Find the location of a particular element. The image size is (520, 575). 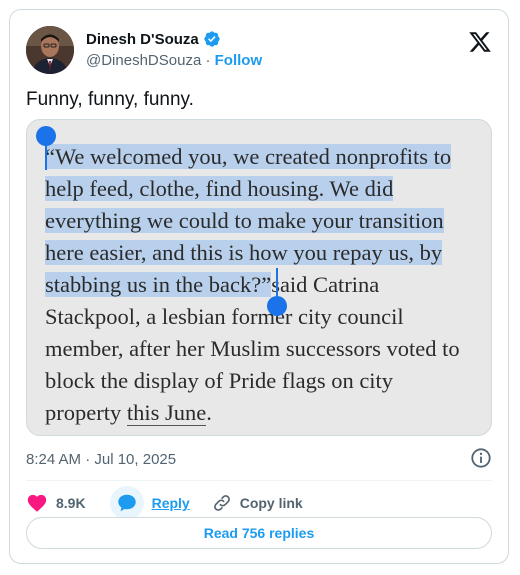

article-line: block the display of Pride flags on city is located at coordinates (265, 381).